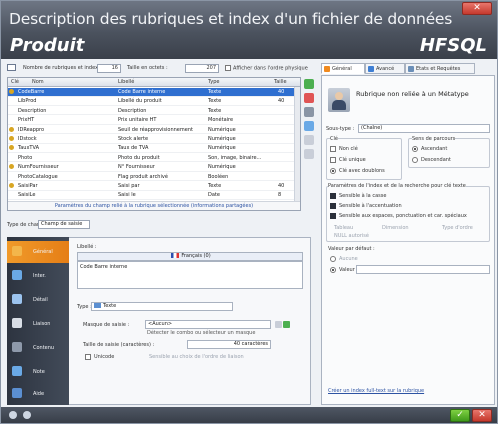  I want to click on move-down-icon, so click(309, 154).